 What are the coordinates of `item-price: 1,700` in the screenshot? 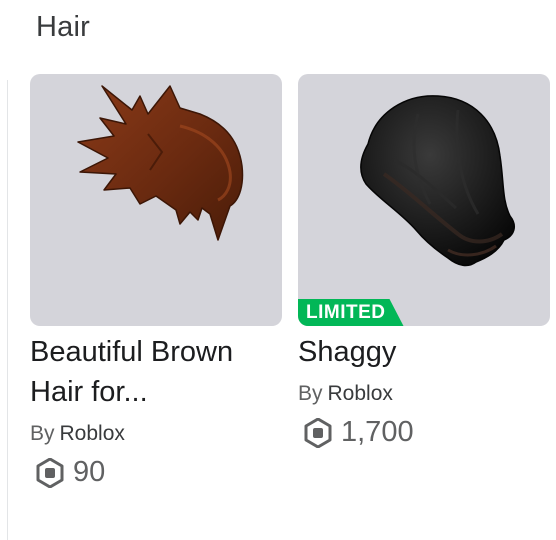 It's located at (424, 432).